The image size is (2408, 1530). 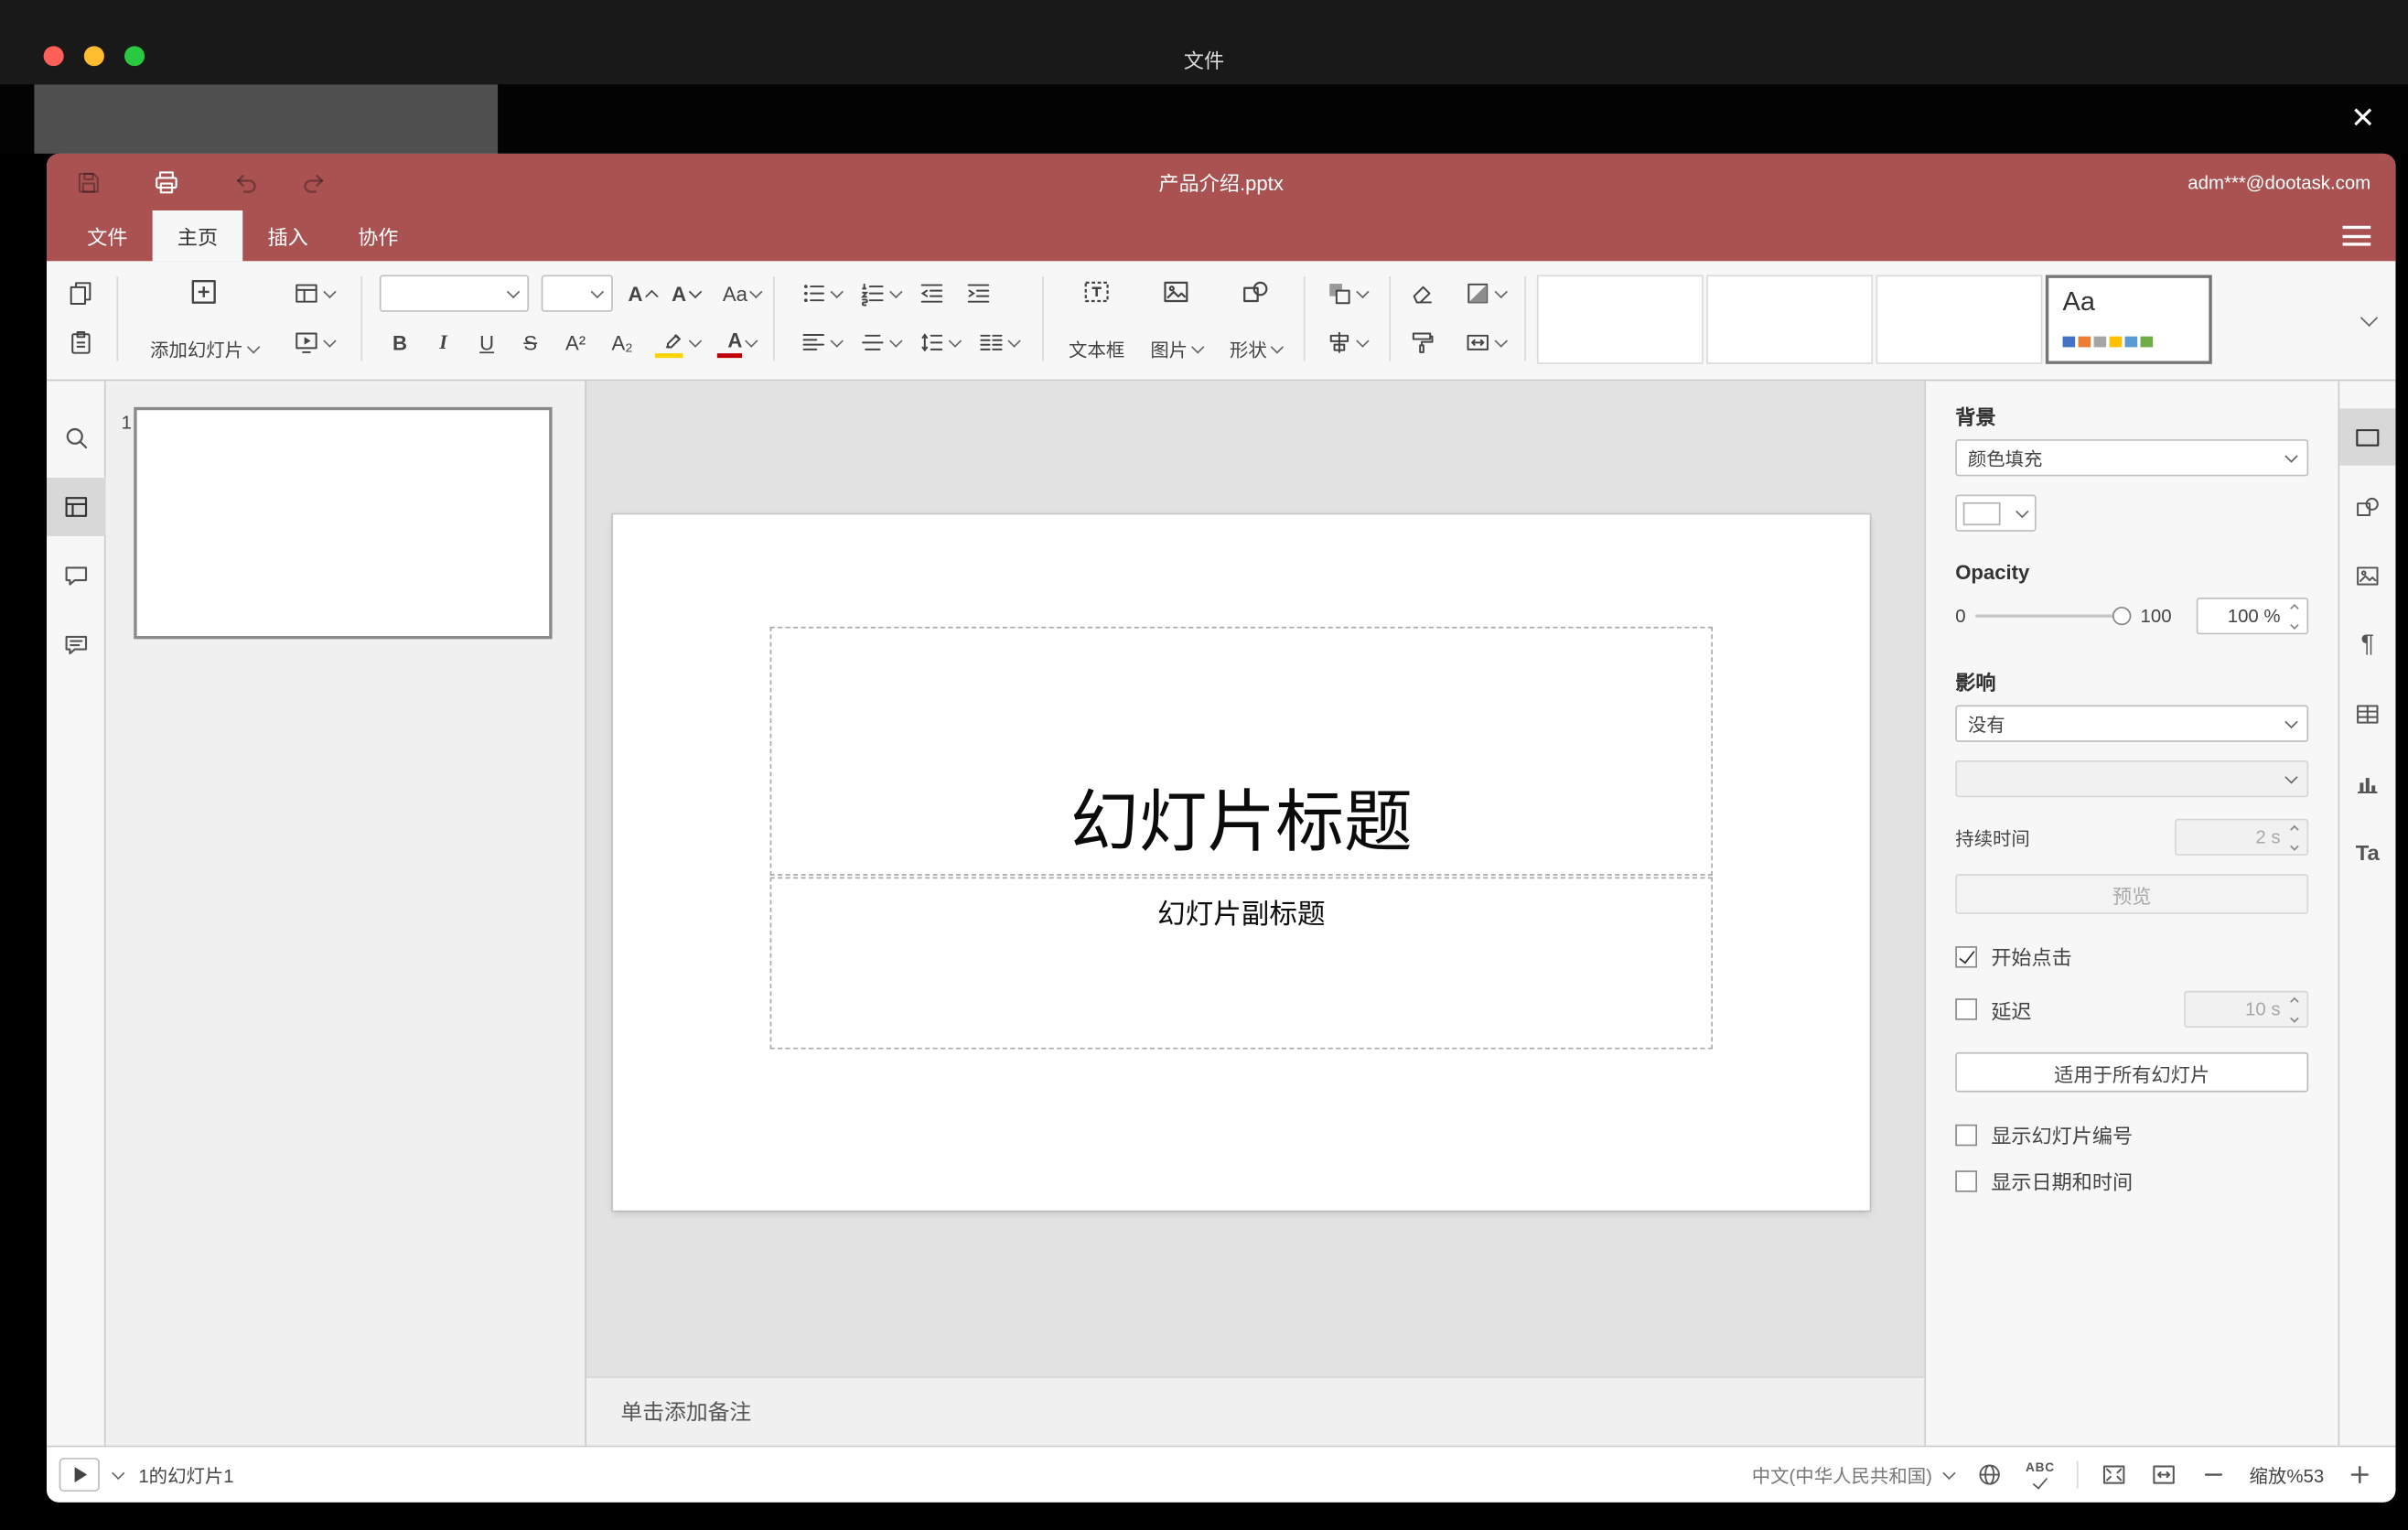 What do you see at coordinates (2363, 118) in the screenshot?
I see `close-icon: ✕` at bounding box center [2363, 118].